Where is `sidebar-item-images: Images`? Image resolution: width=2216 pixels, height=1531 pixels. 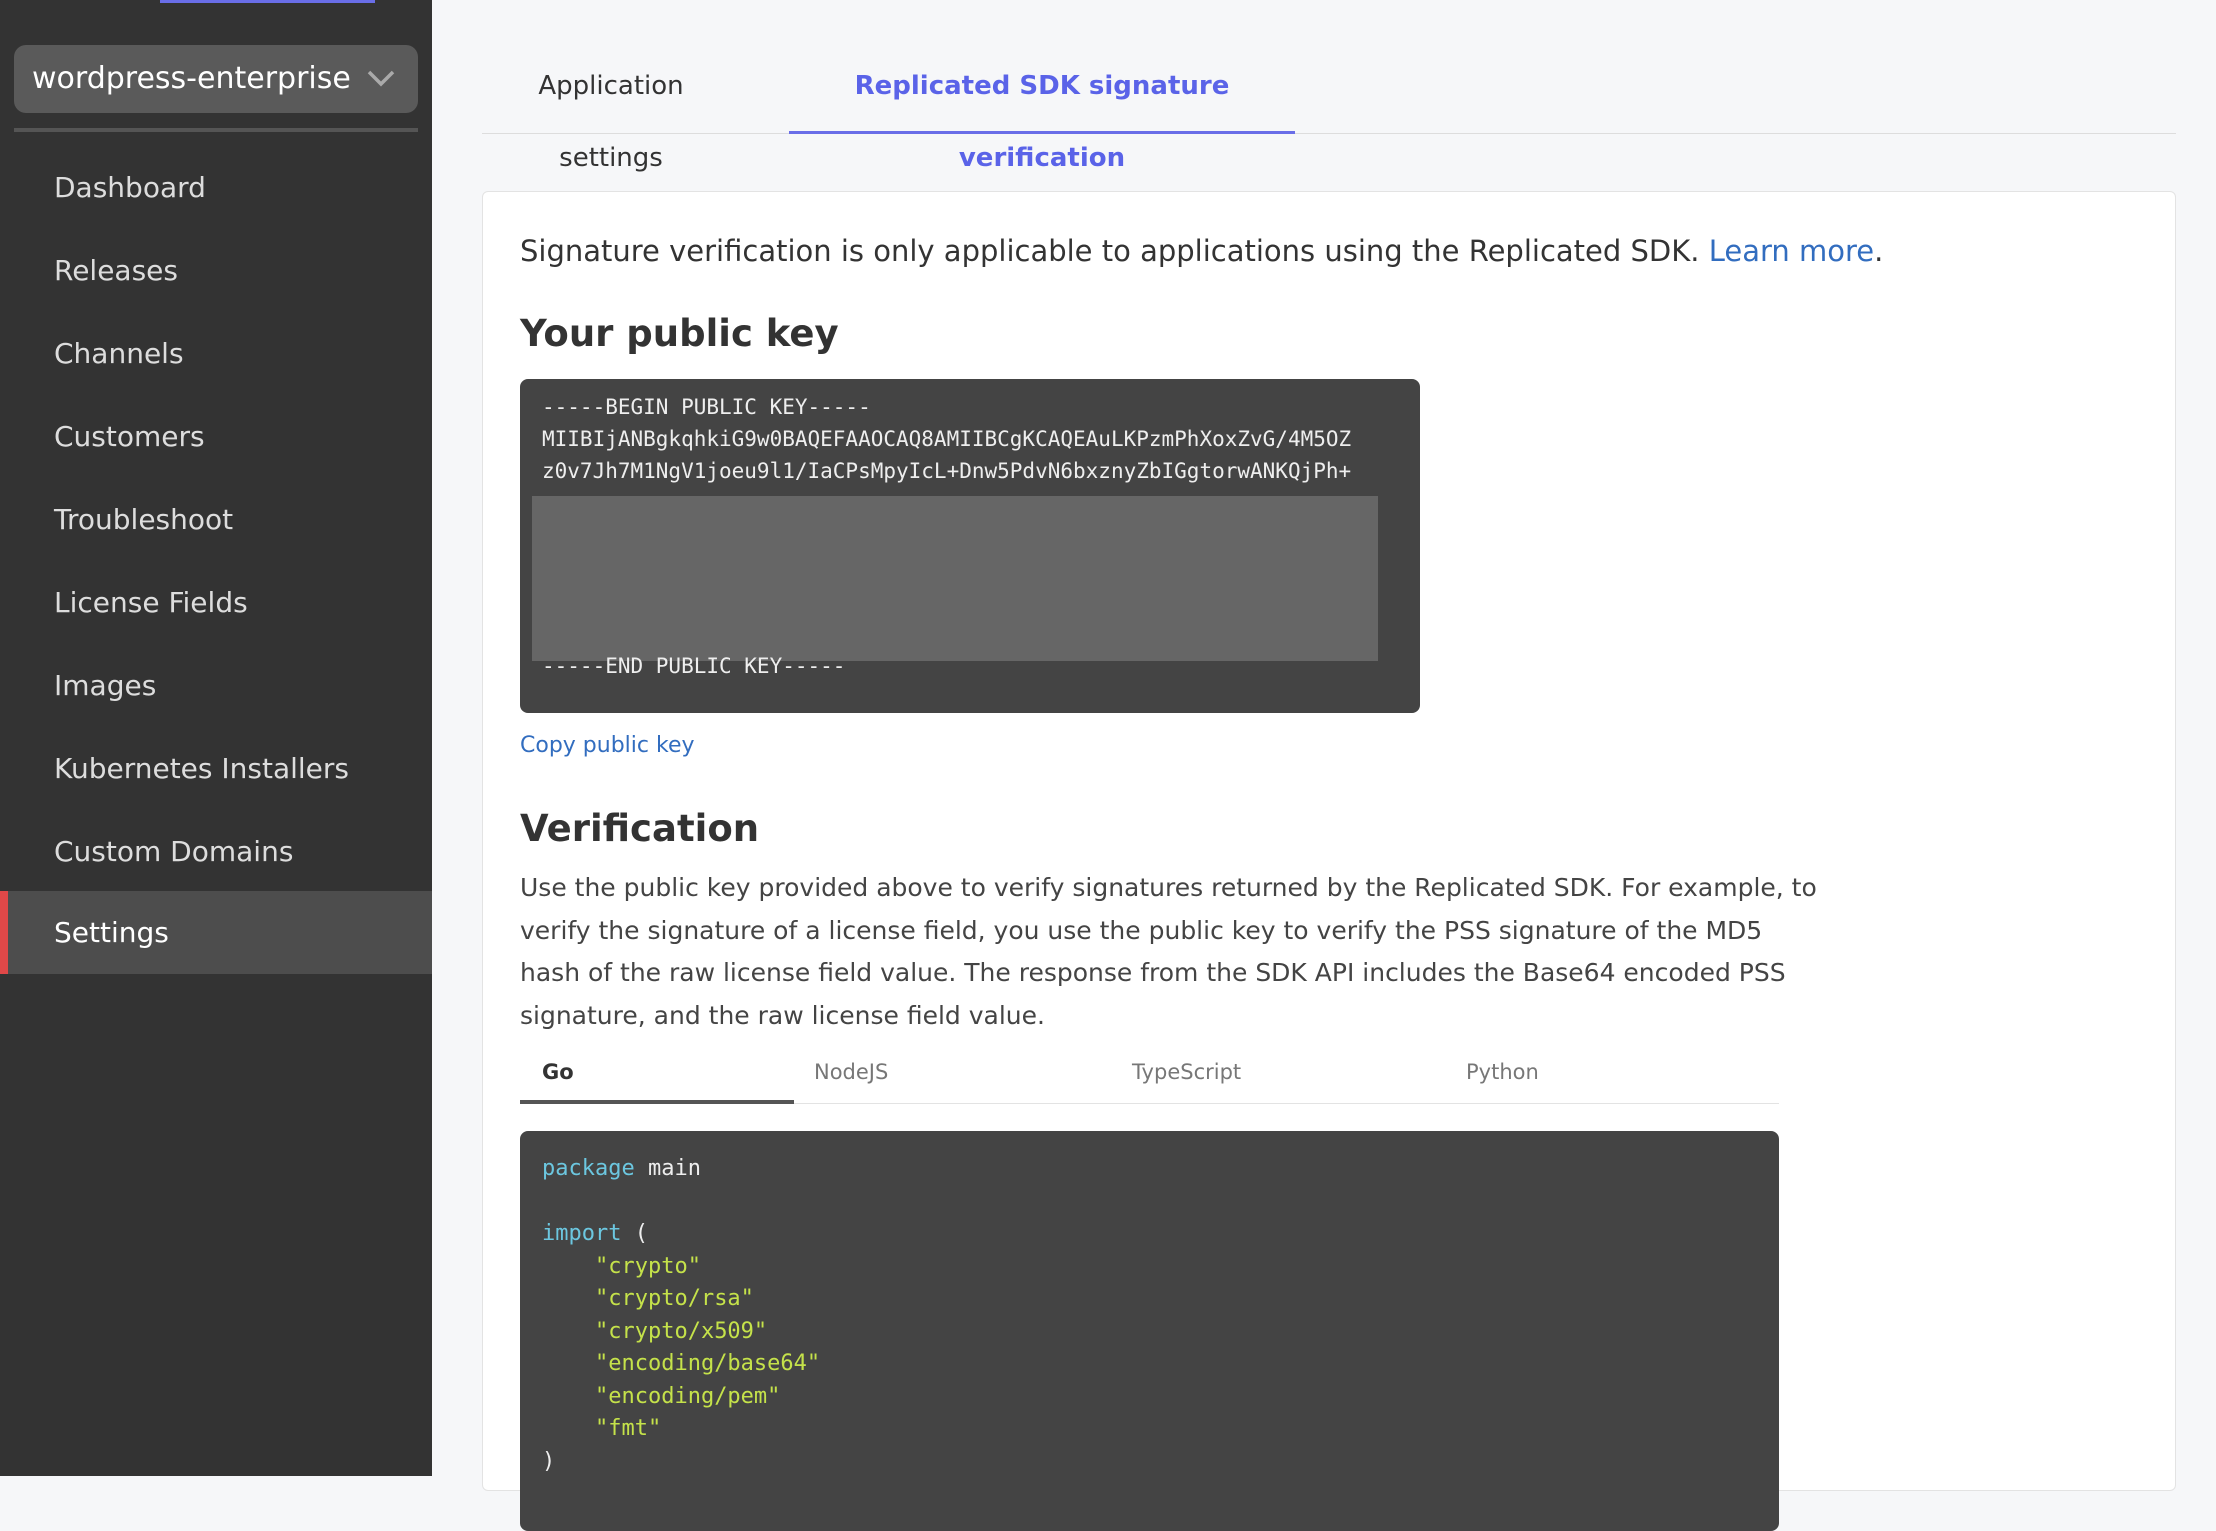
sidebar-item-images: Images is located at coordinates (216, 685).